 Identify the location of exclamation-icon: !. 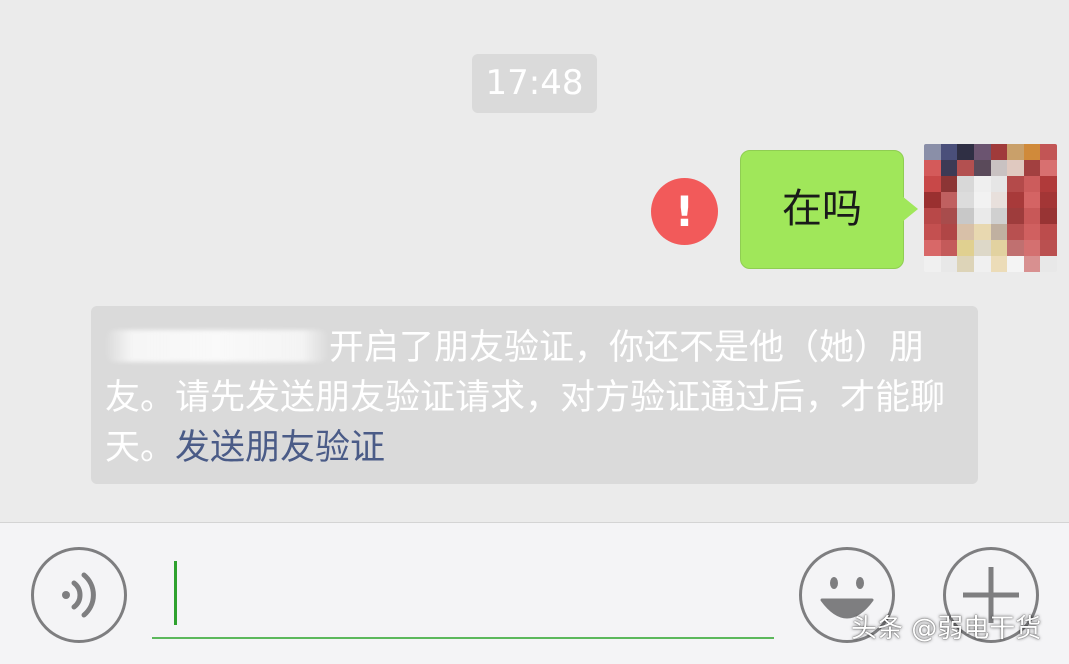
(684, 211).